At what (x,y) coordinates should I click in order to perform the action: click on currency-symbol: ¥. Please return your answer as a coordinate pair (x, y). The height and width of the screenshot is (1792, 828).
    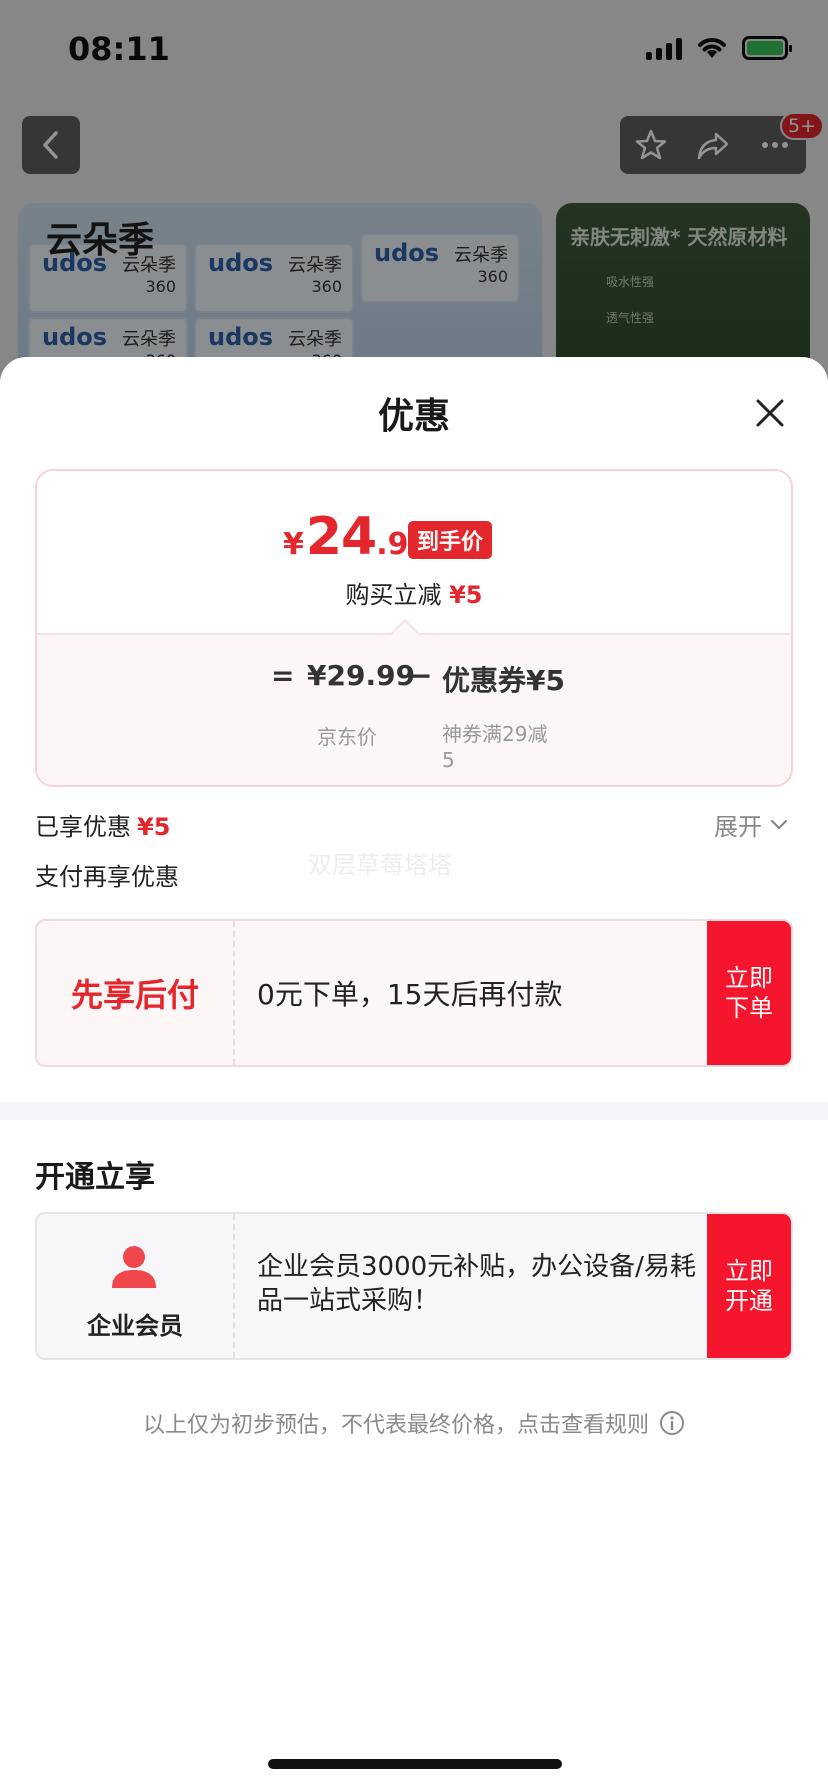
    Looking at the image, I should click on (293, 544).